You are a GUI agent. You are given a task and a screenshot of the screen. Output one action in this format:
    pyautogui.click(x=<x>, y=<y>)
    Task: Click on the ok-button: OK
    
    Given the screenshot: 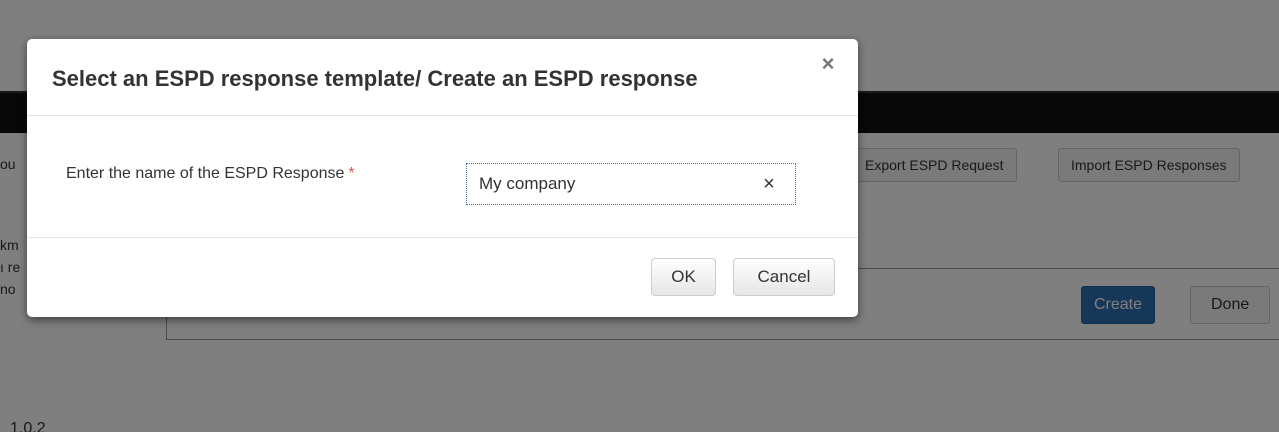 What is the action you would take?
    pyautogui.click(x=683, y=277)
    